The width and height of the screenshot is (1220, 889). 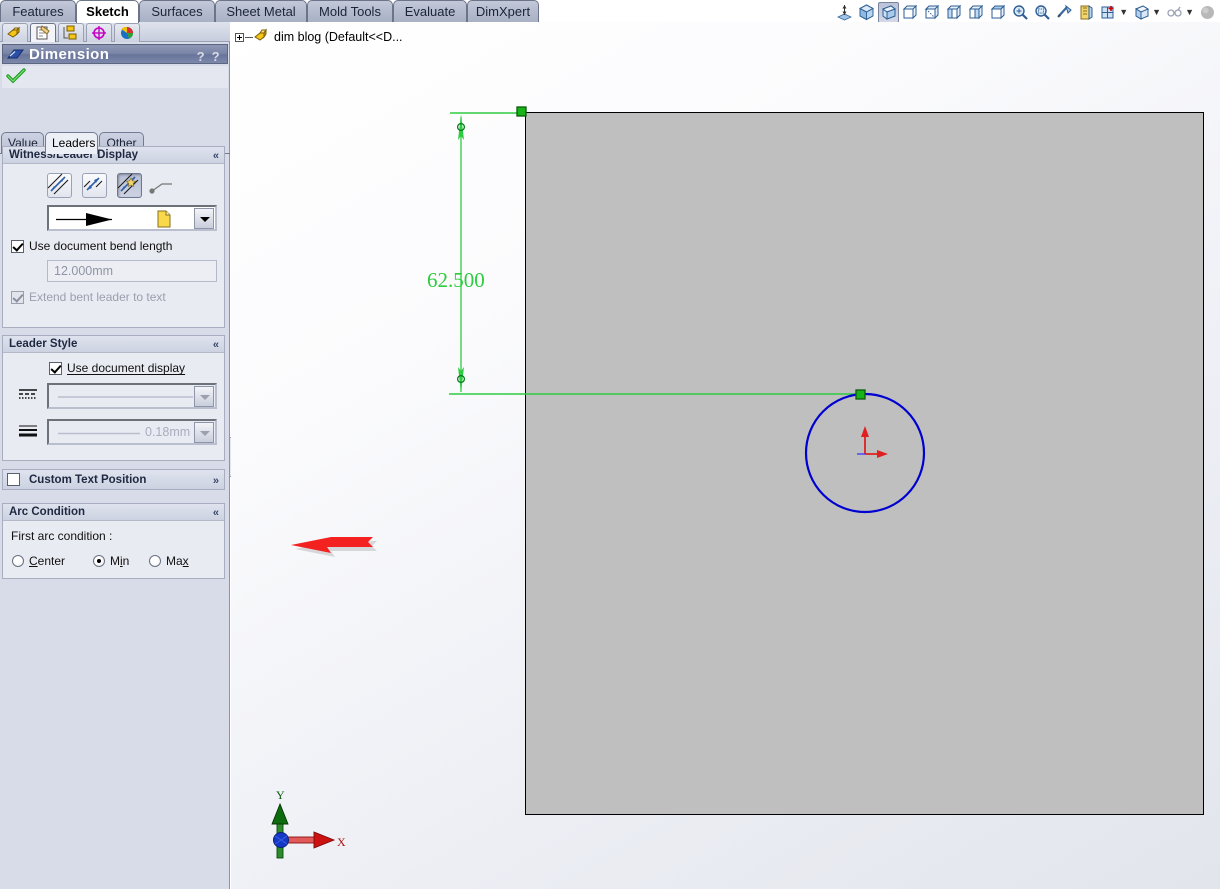 I want to click on view-heads-up-toolbar: ▼ ▼ ▼, so click(x=1026, y=12).